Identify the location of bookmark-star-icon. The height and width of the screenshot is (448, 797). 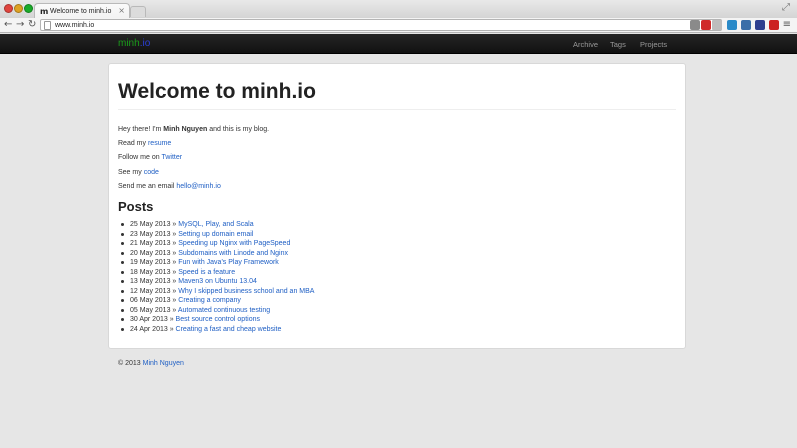
(717, 25).